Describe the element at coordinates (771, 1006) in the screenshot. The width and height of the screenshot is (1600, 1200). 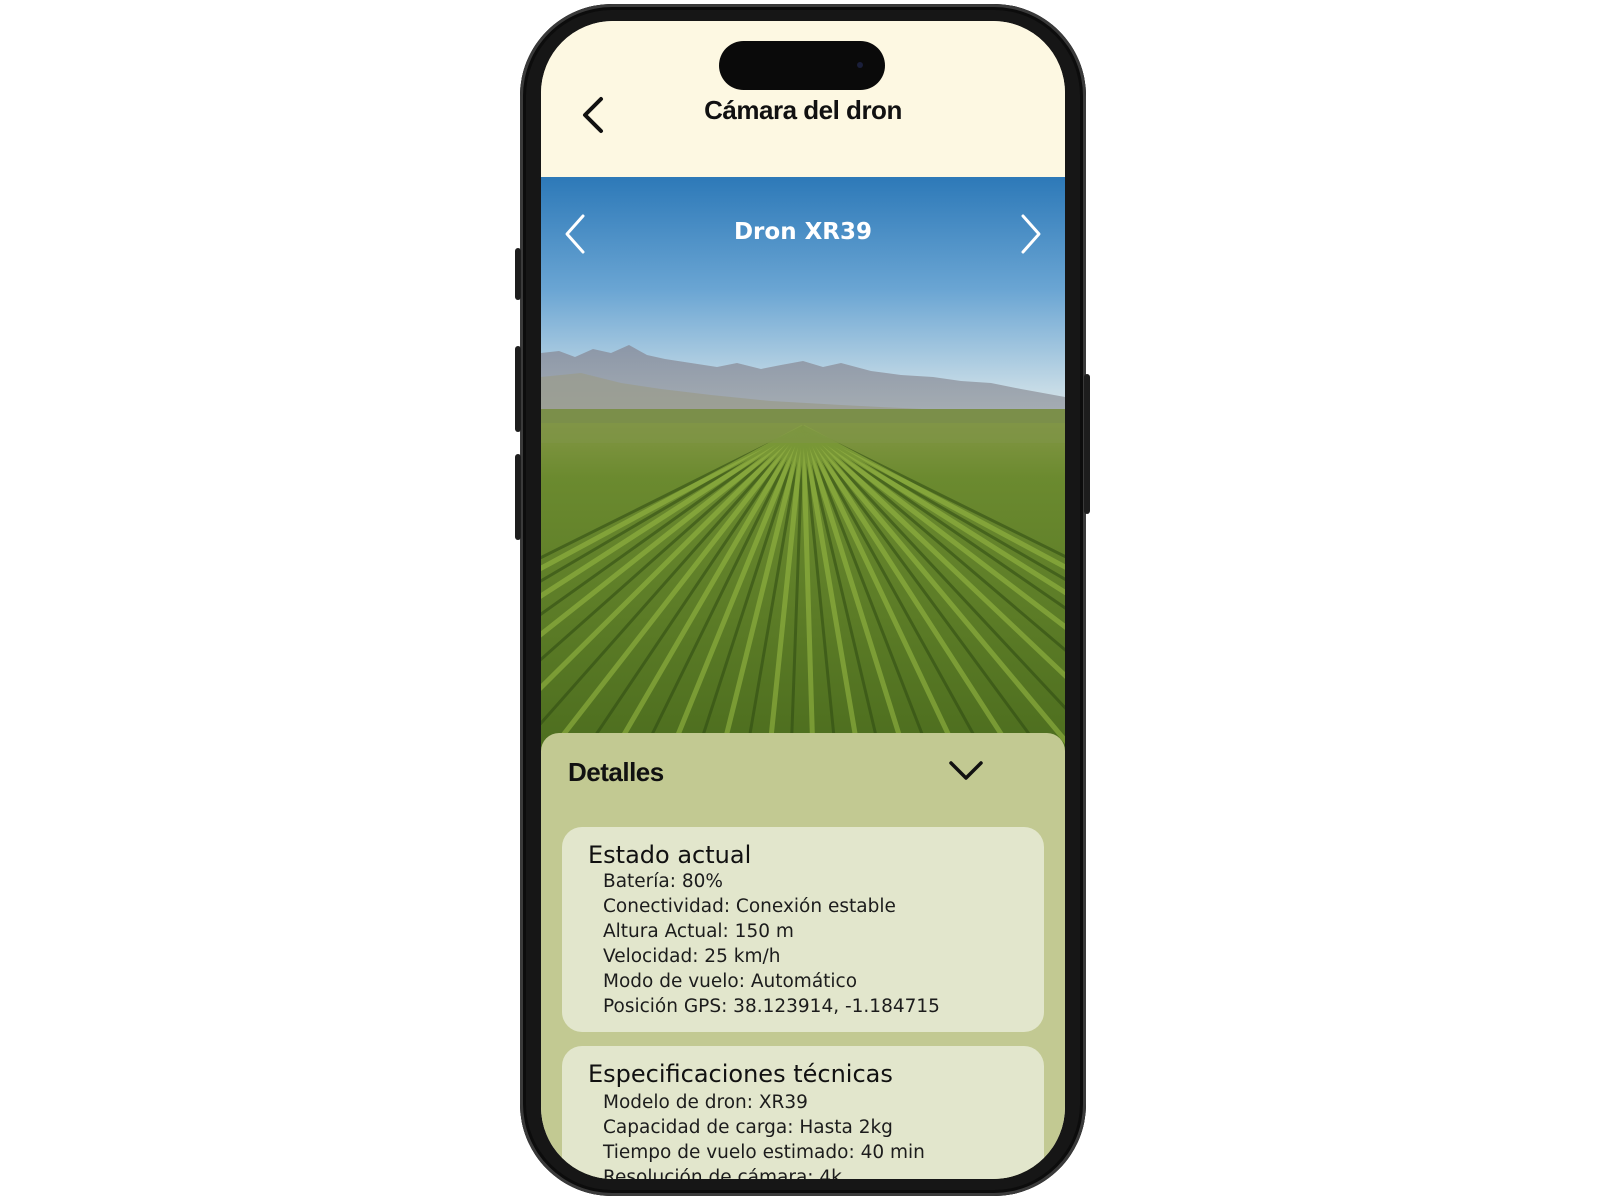
I see `gps-position-line: Posición GPS: 38.123914, -1.184715` at that location.